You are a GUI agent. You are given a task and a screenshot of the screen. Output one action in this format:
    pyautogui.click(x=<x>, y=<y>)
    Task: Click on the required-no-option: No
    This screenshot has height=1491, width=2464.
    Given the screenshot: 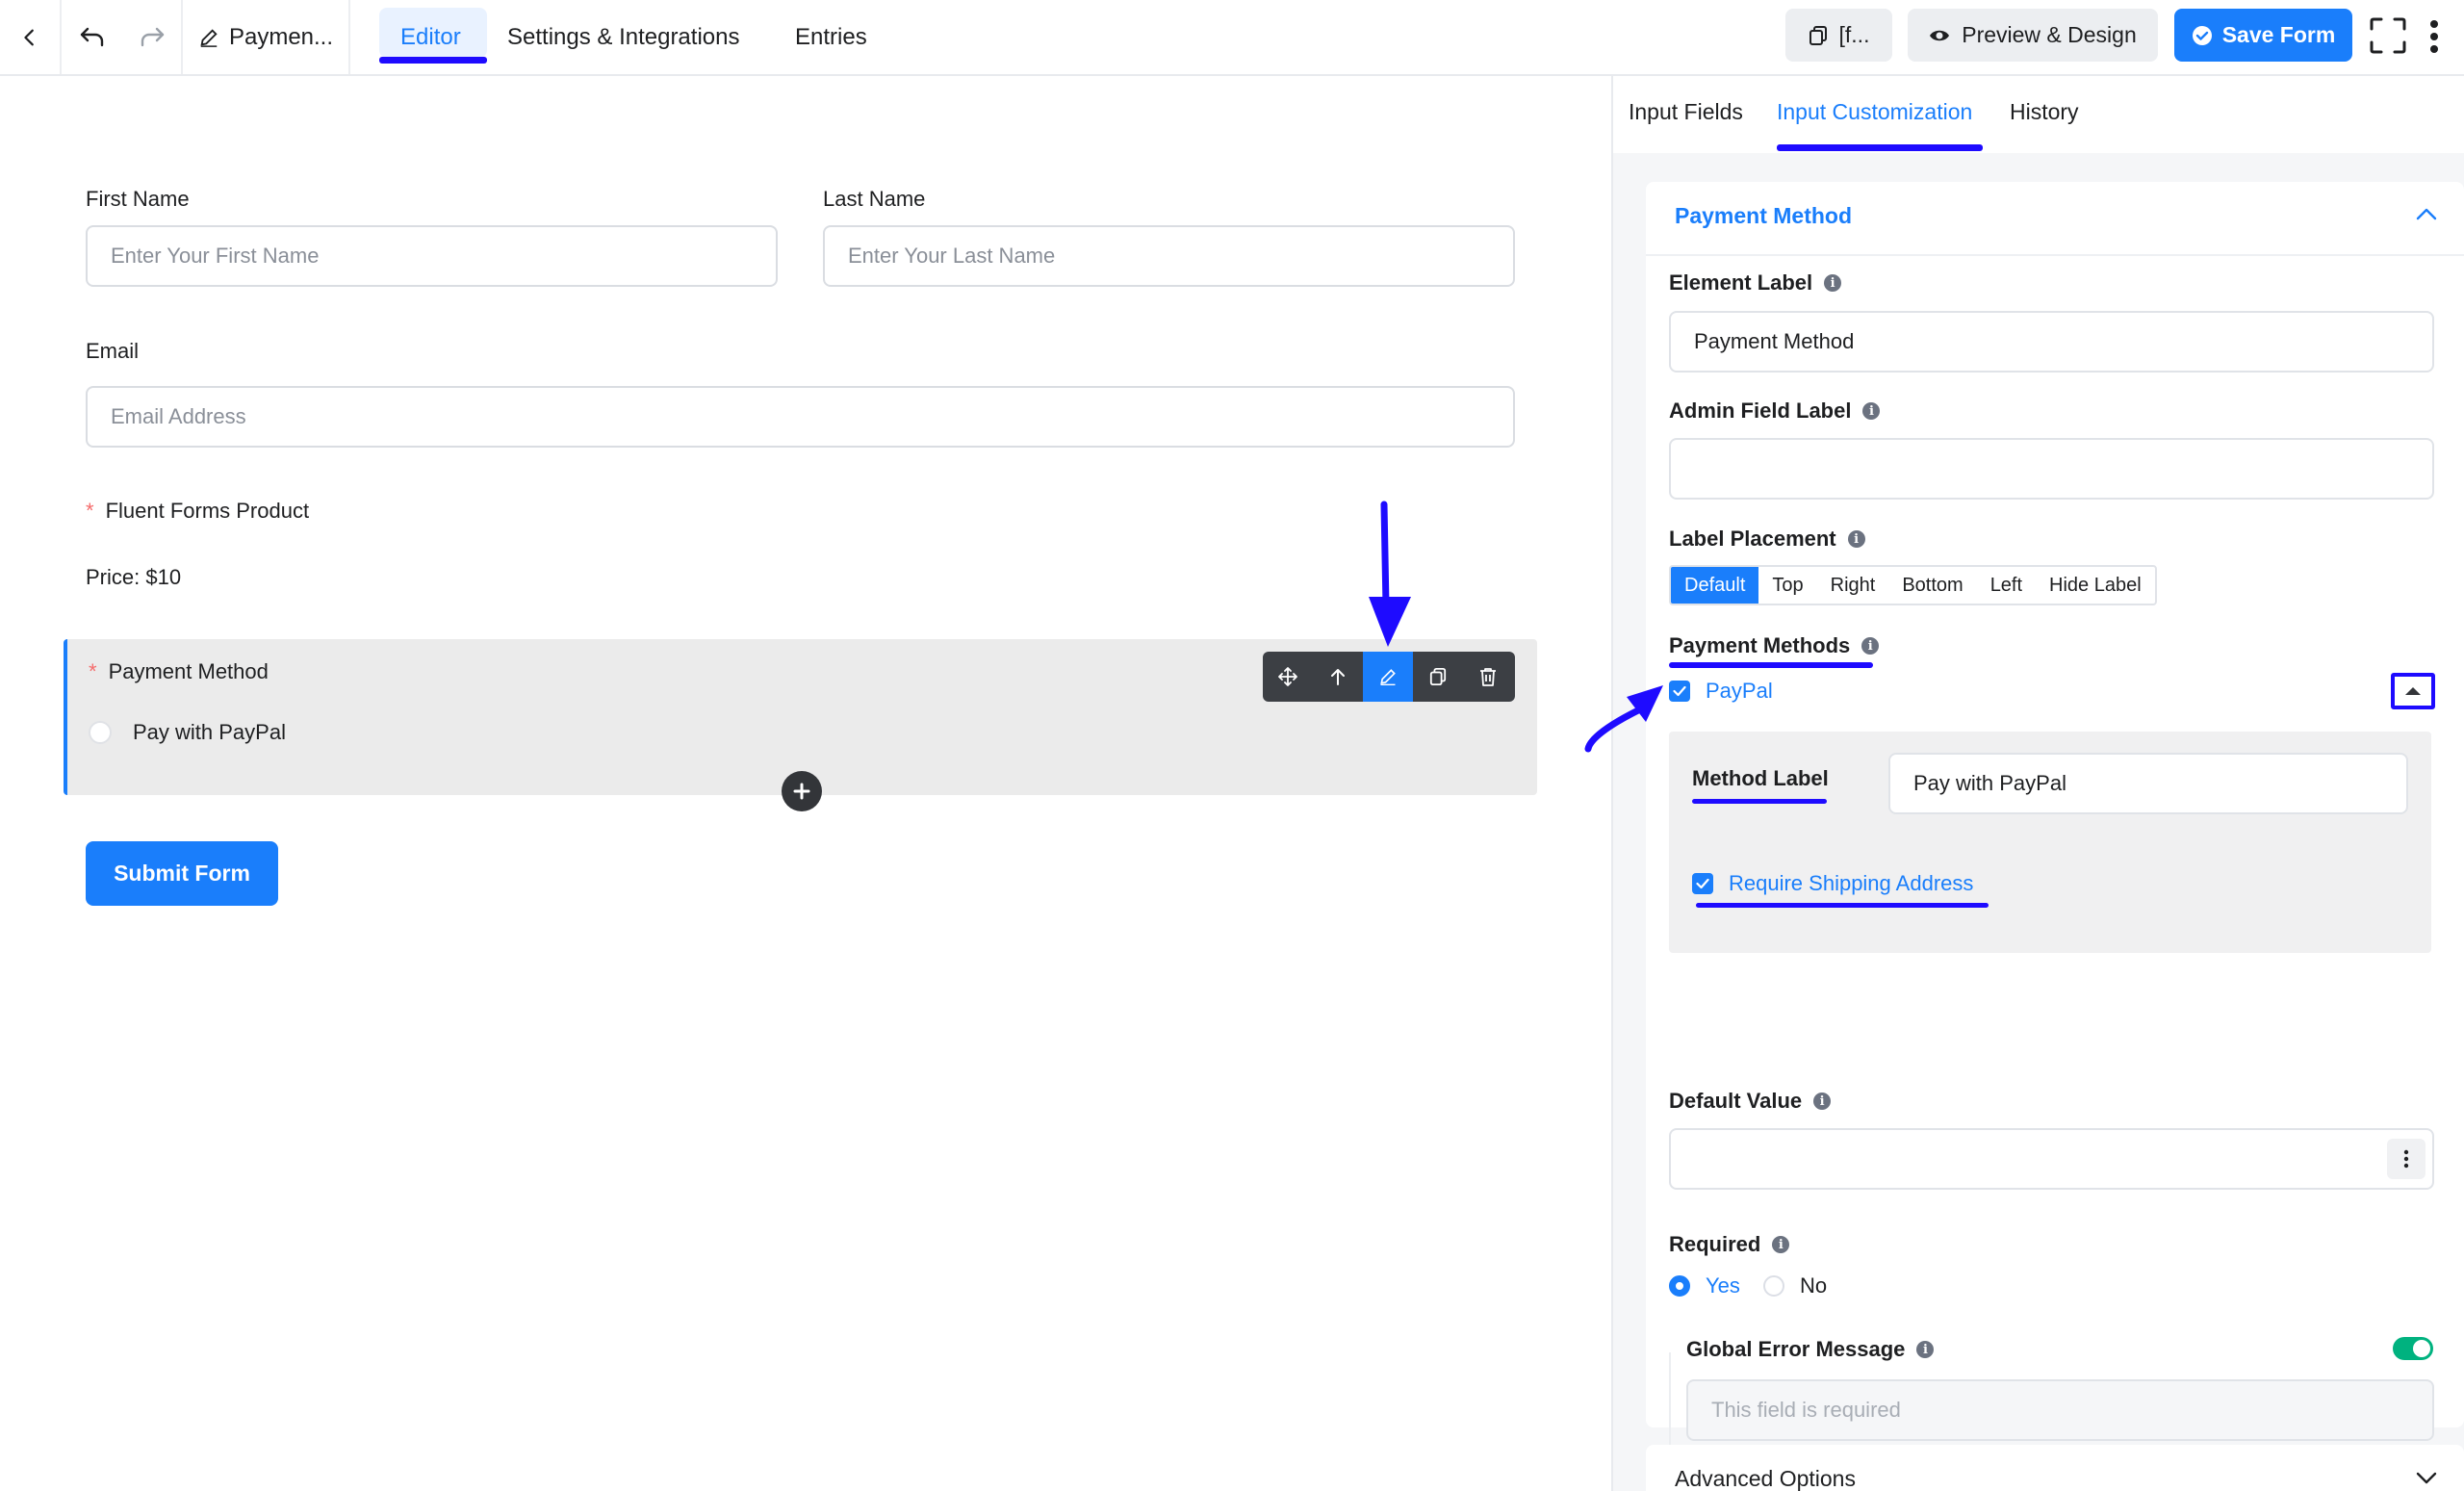 What is the action you would take?
    pyautogui.click(x=1795, y=1285)
    